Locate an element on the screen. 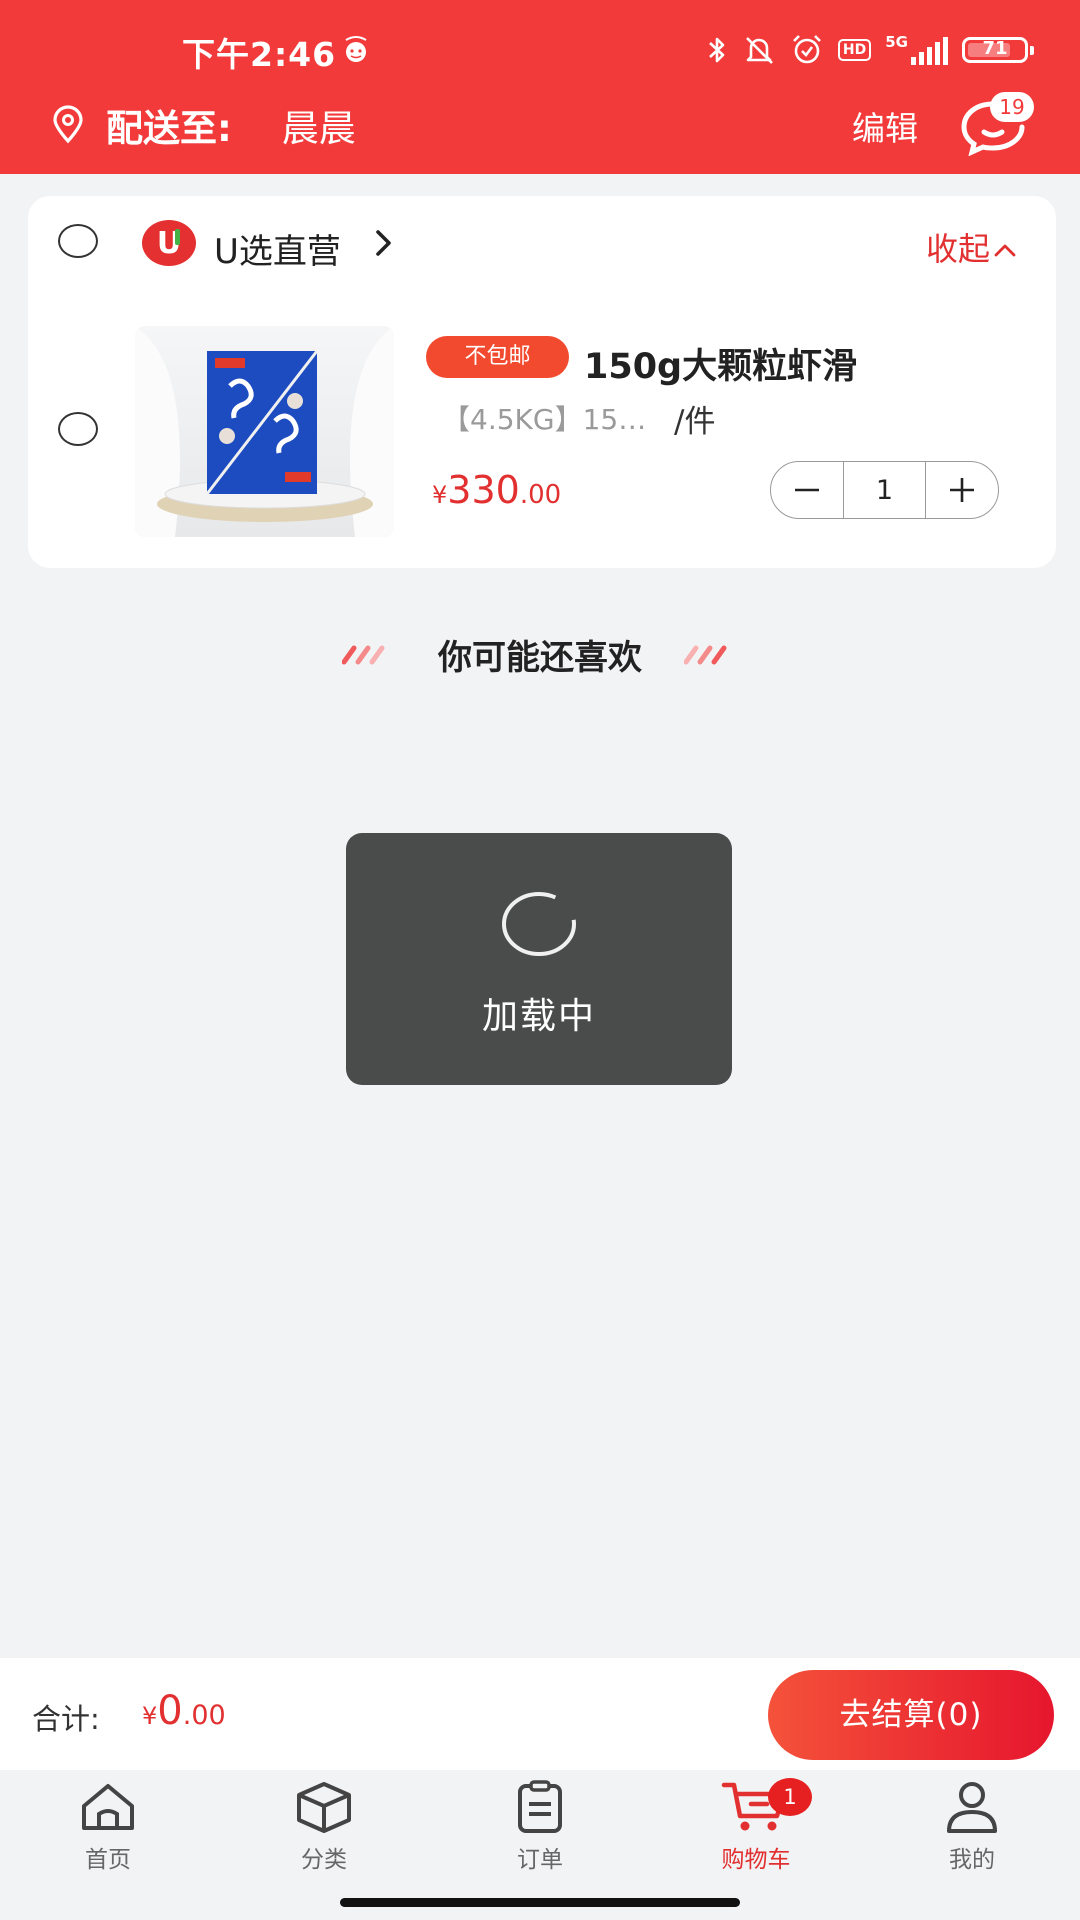  home-indicator is located at coordinates (540, 1902).